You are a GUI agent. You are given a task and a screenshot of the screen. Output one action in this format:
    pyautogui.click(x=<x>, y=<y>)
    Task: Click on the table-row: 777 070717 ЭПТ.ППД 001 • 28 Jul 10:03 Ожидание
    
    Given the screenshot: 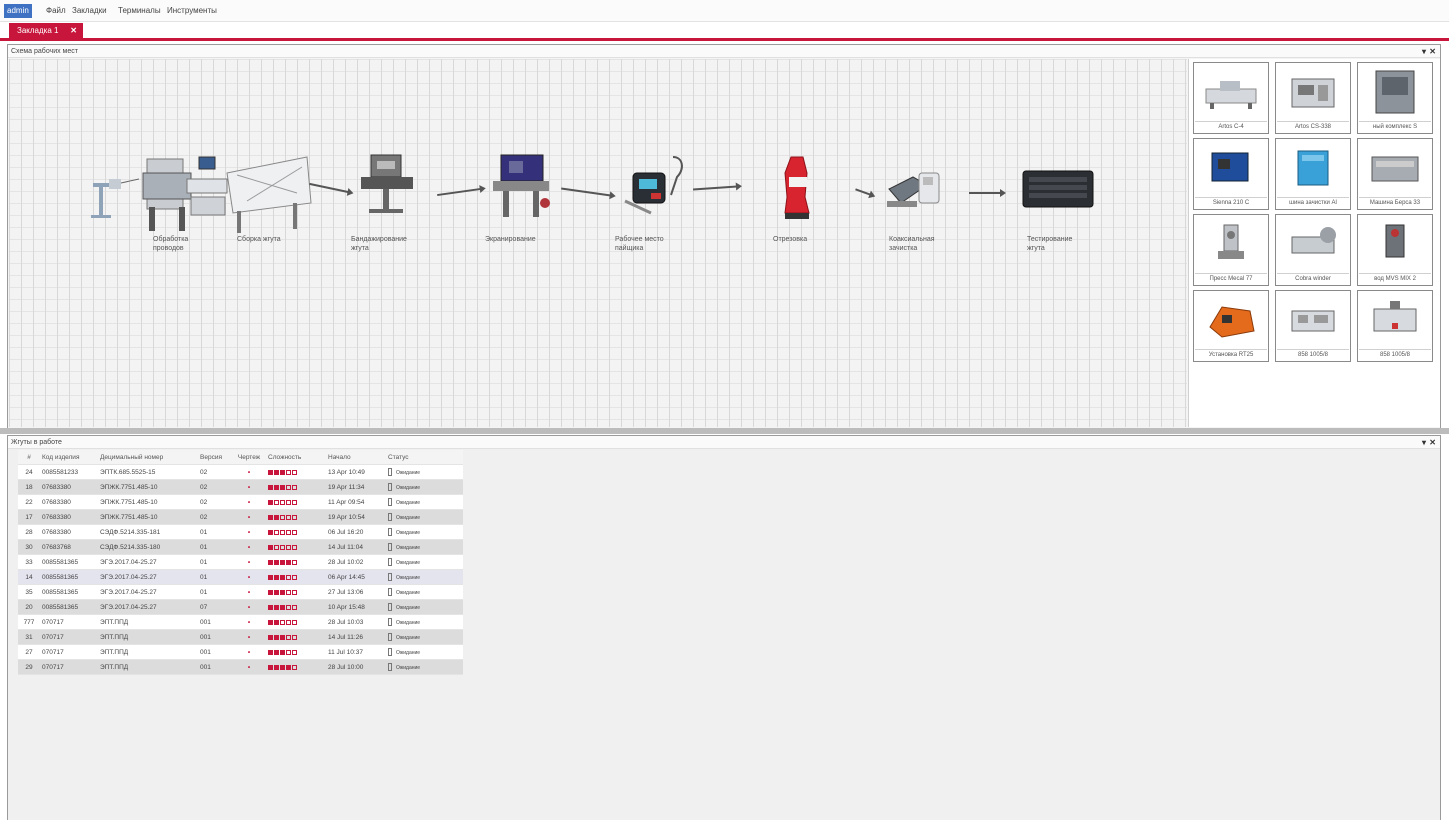 What is the action you would take?
    pyautogui.click(x=240, y=622)
    